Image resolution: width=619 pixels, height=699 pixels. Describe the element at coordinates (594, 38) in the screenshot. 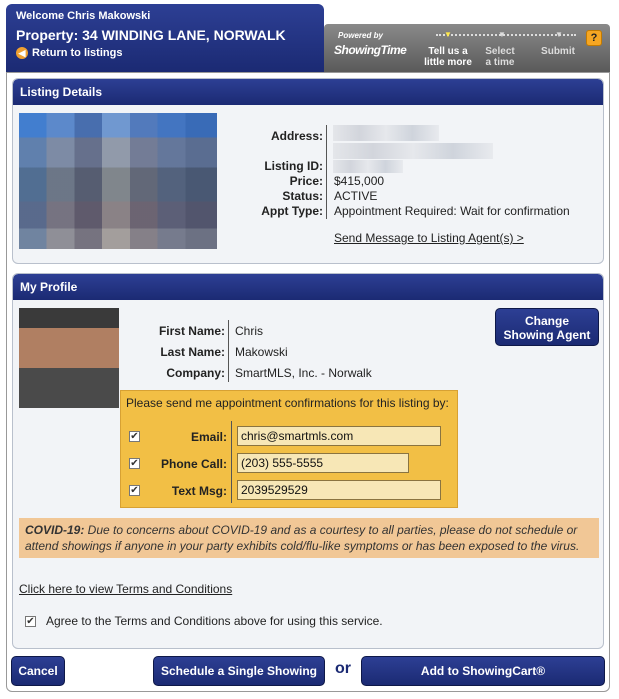

I see `help-icon: ?` at that location.